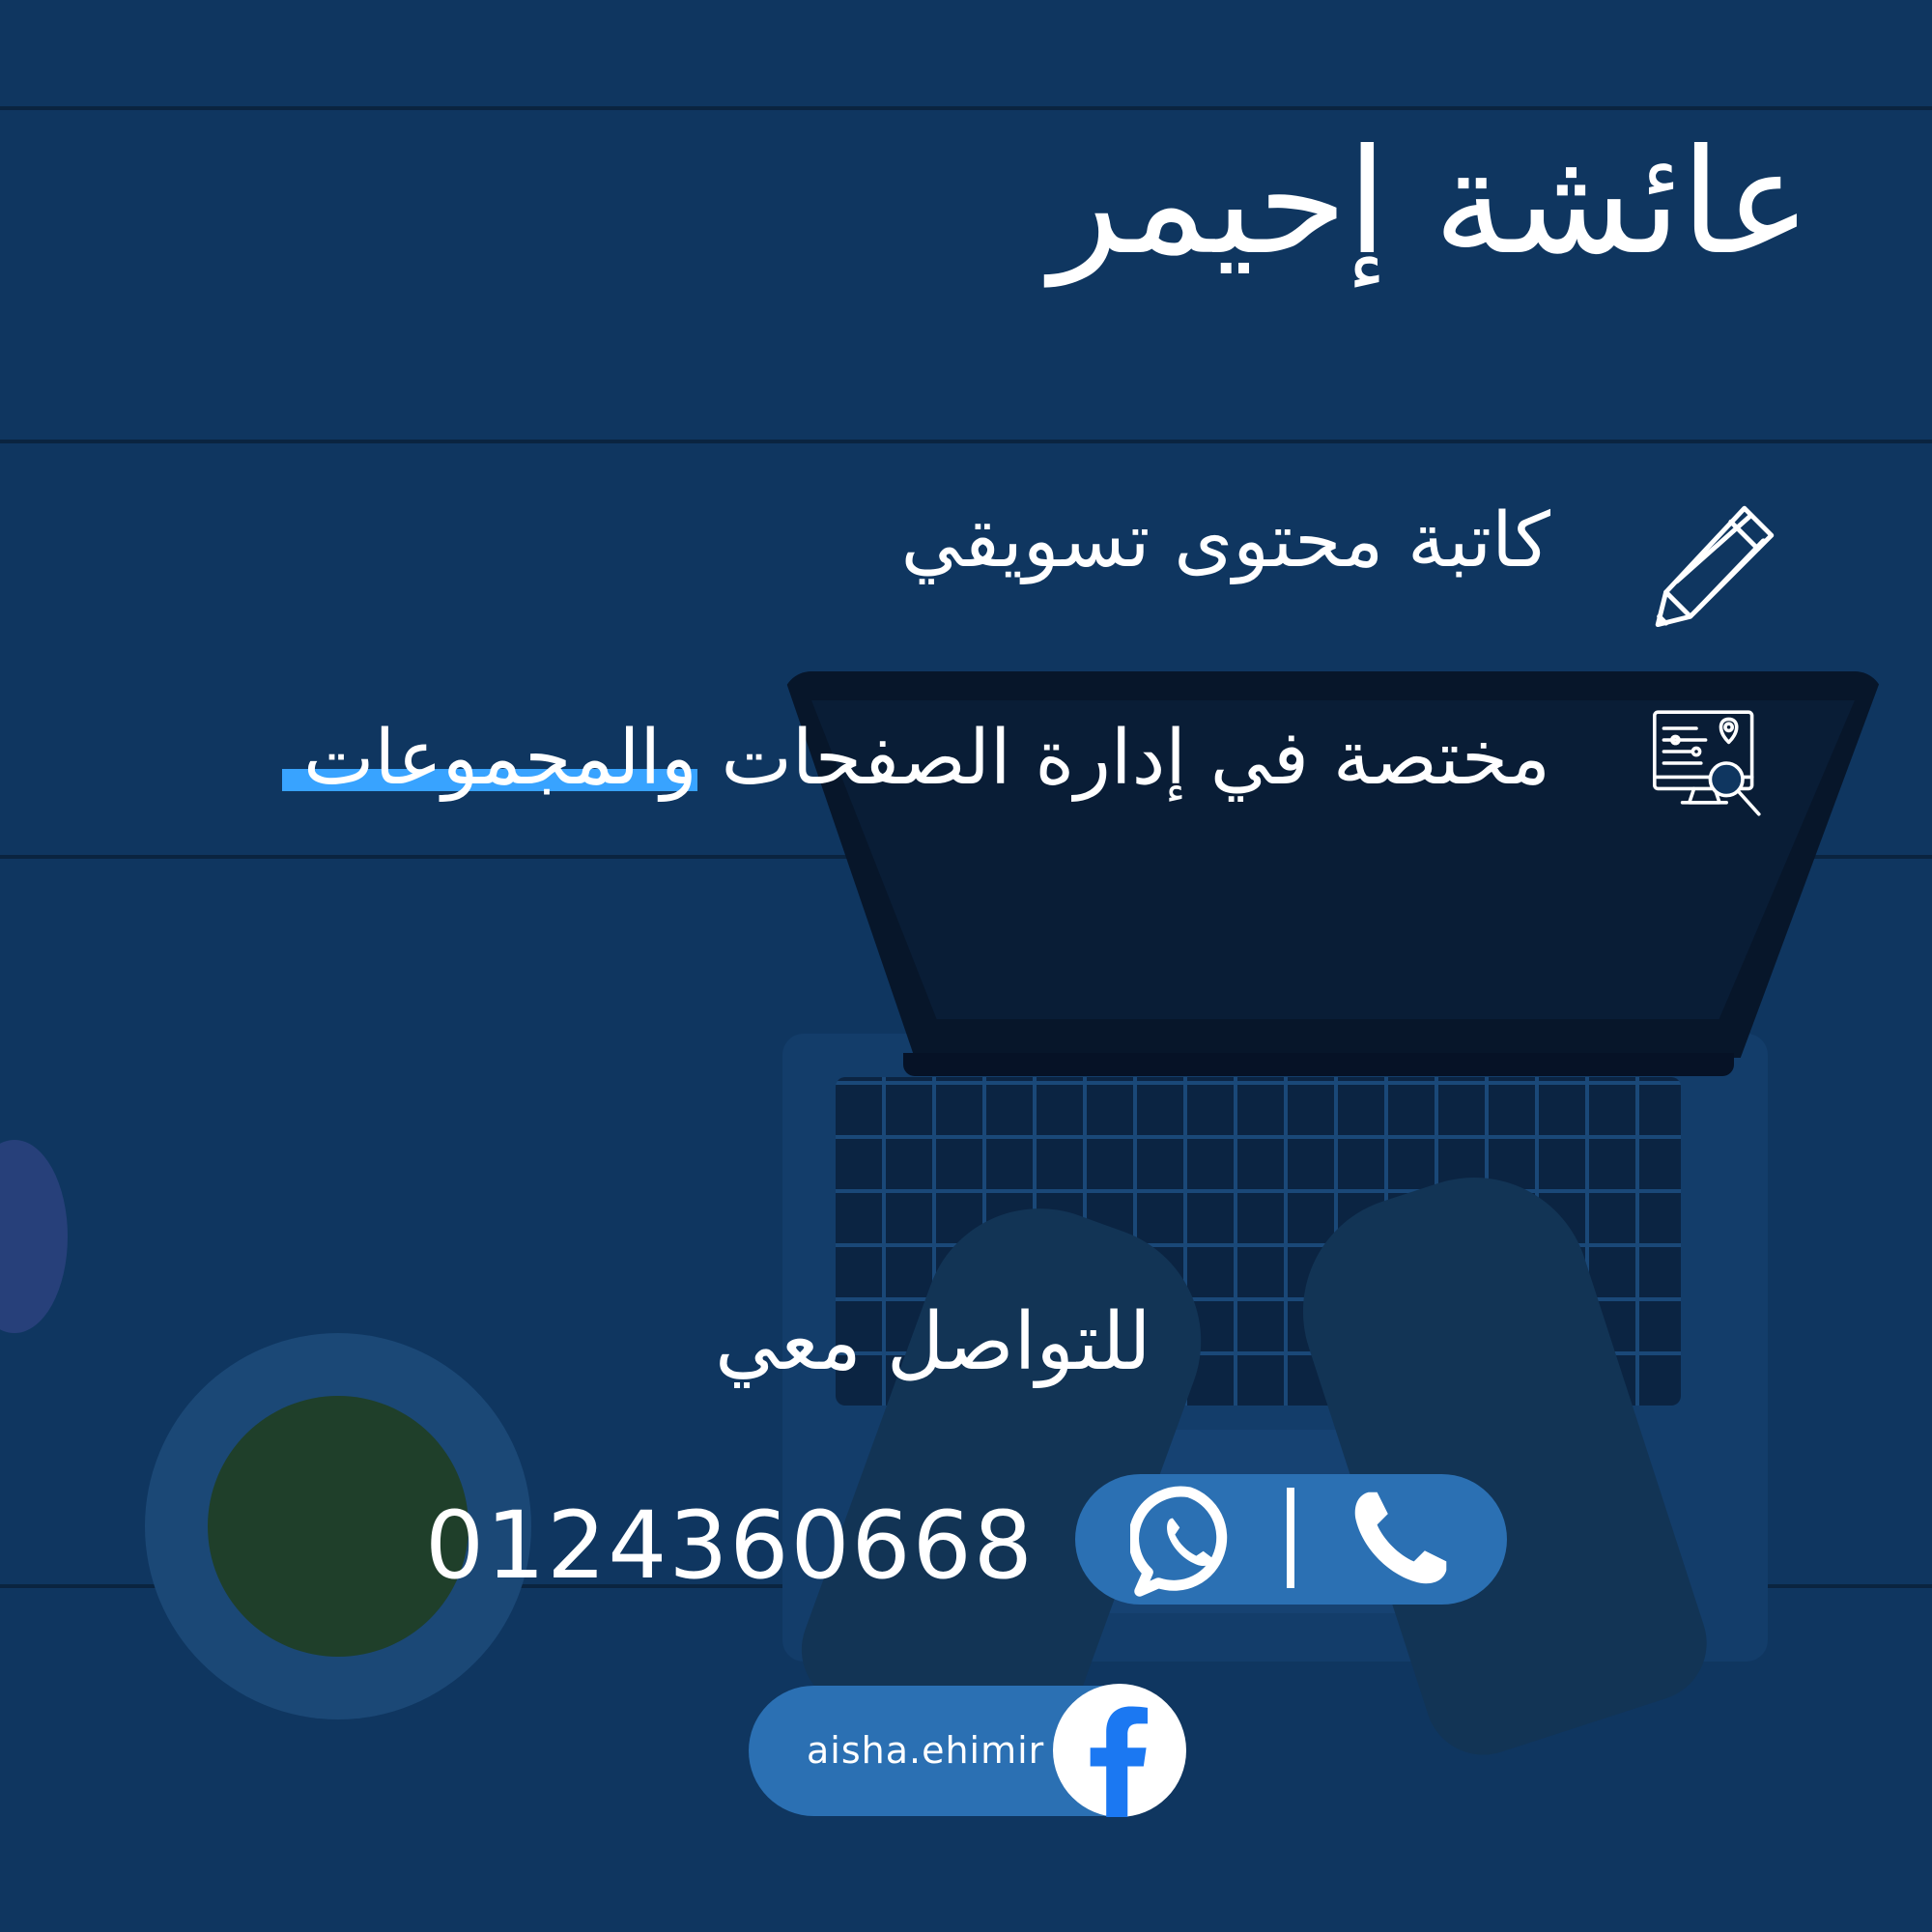 The width and height of the screenshot is (1932, 1932). What do you see at coordinates (1707, 763) in the screenshot?
I see `seo-monitor-icon` at bounding box center [1707, 763].